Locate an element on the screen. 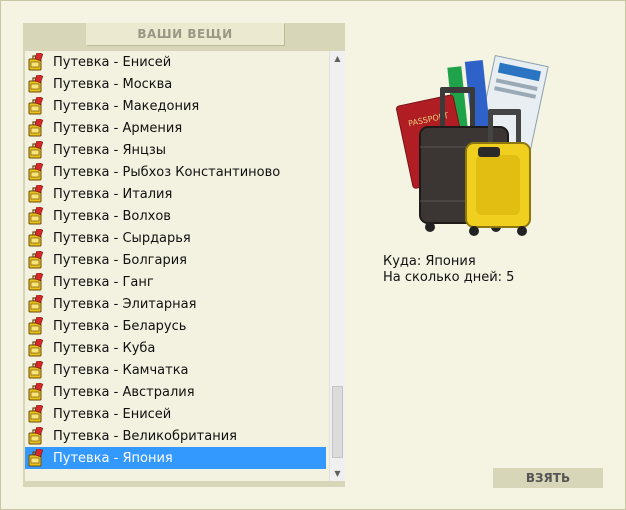  luggage-passport-tickets-icon: PASSPORT is located at coordinates (472, 145).